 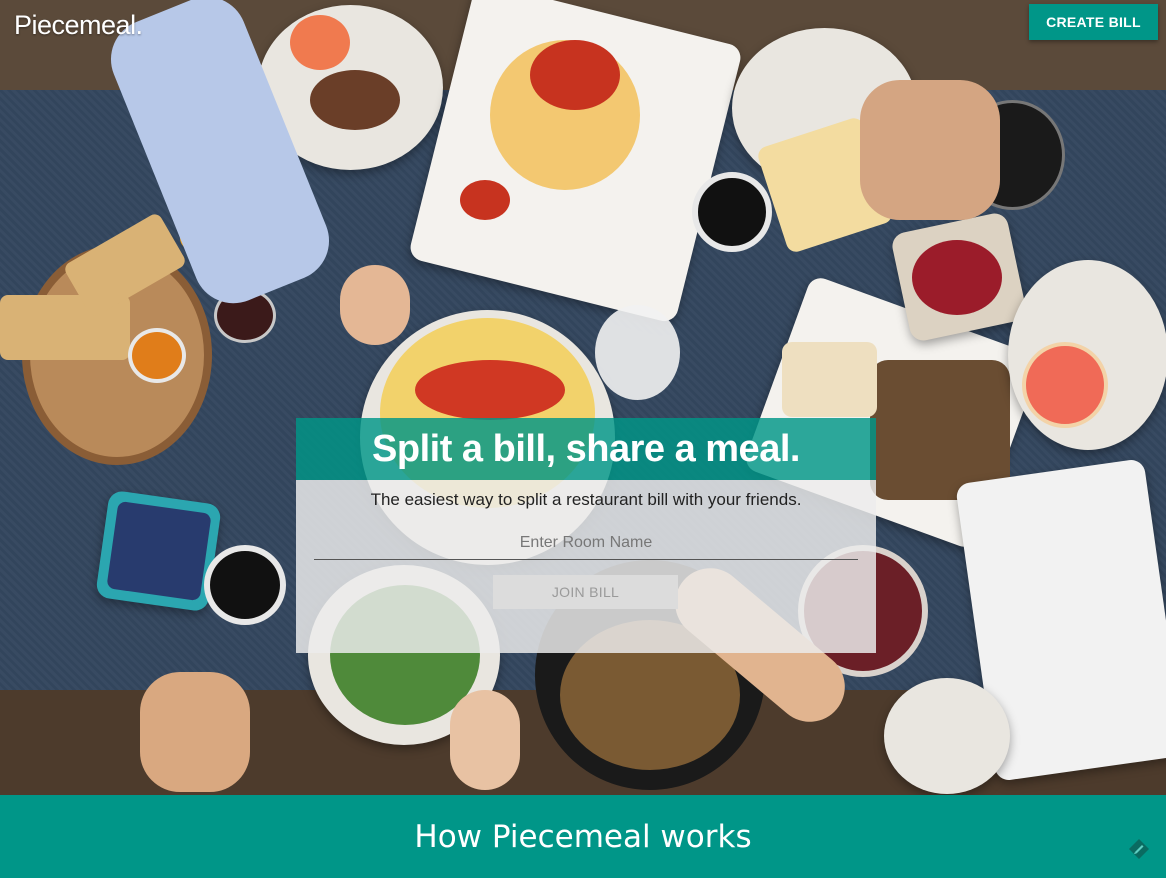 What do you see at coordinates (930, 150) in the screenshot?
I see `hand-bread` at bounding box center [930, 150].